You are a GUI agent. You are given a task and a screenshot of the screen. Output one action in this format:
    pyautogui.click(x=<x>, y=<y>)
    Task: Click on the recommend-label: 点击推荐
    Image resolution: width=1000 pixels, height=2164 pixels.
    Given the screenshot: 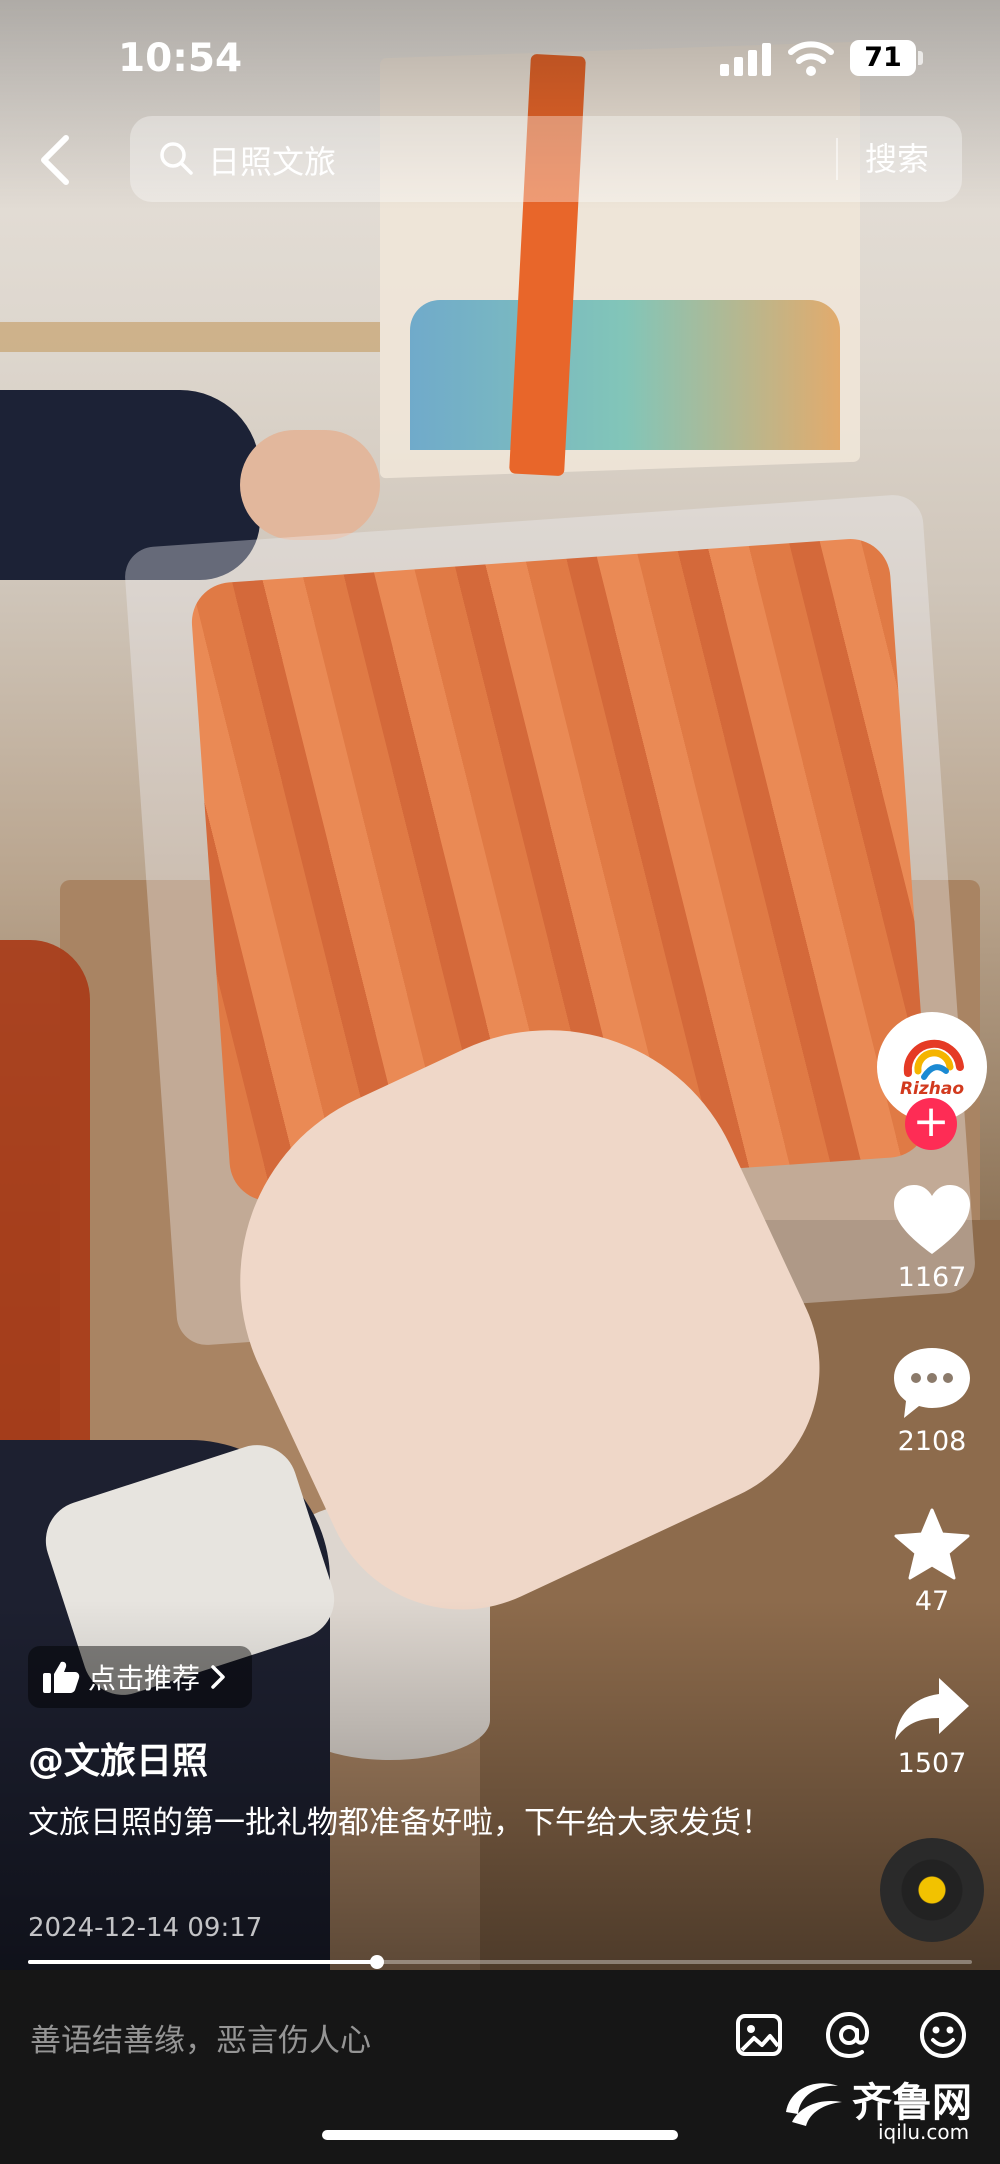 What is the action you would take?
    pyautogui.click(x=144, y=1678)
    